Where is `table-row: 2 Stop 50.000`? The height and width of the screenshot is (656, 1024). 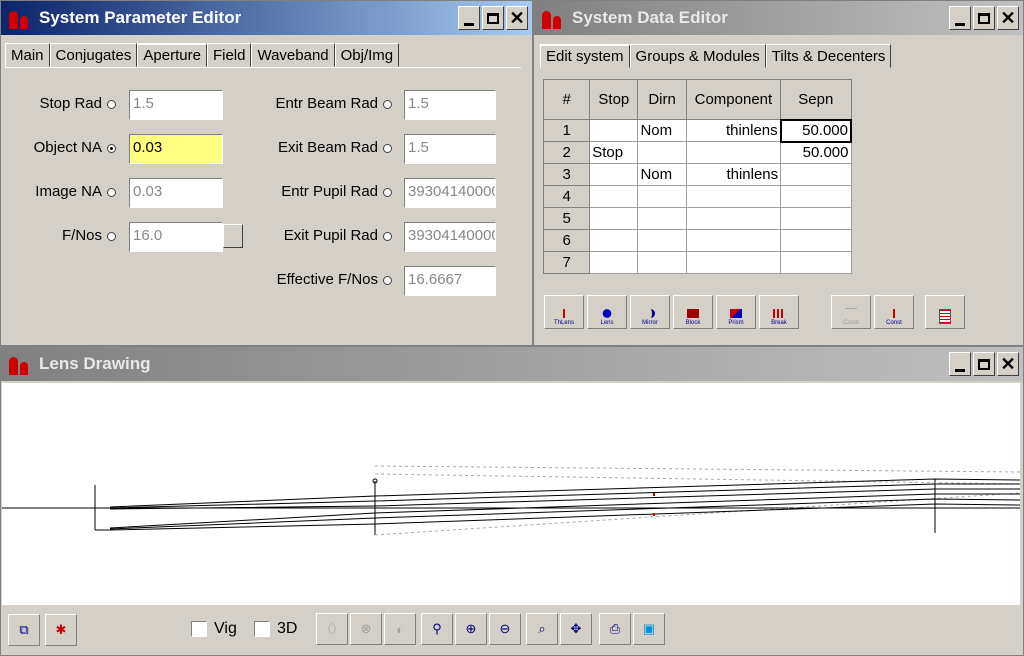
table-row: 2 Stop 50.000 is located at coordinates (697, 152).